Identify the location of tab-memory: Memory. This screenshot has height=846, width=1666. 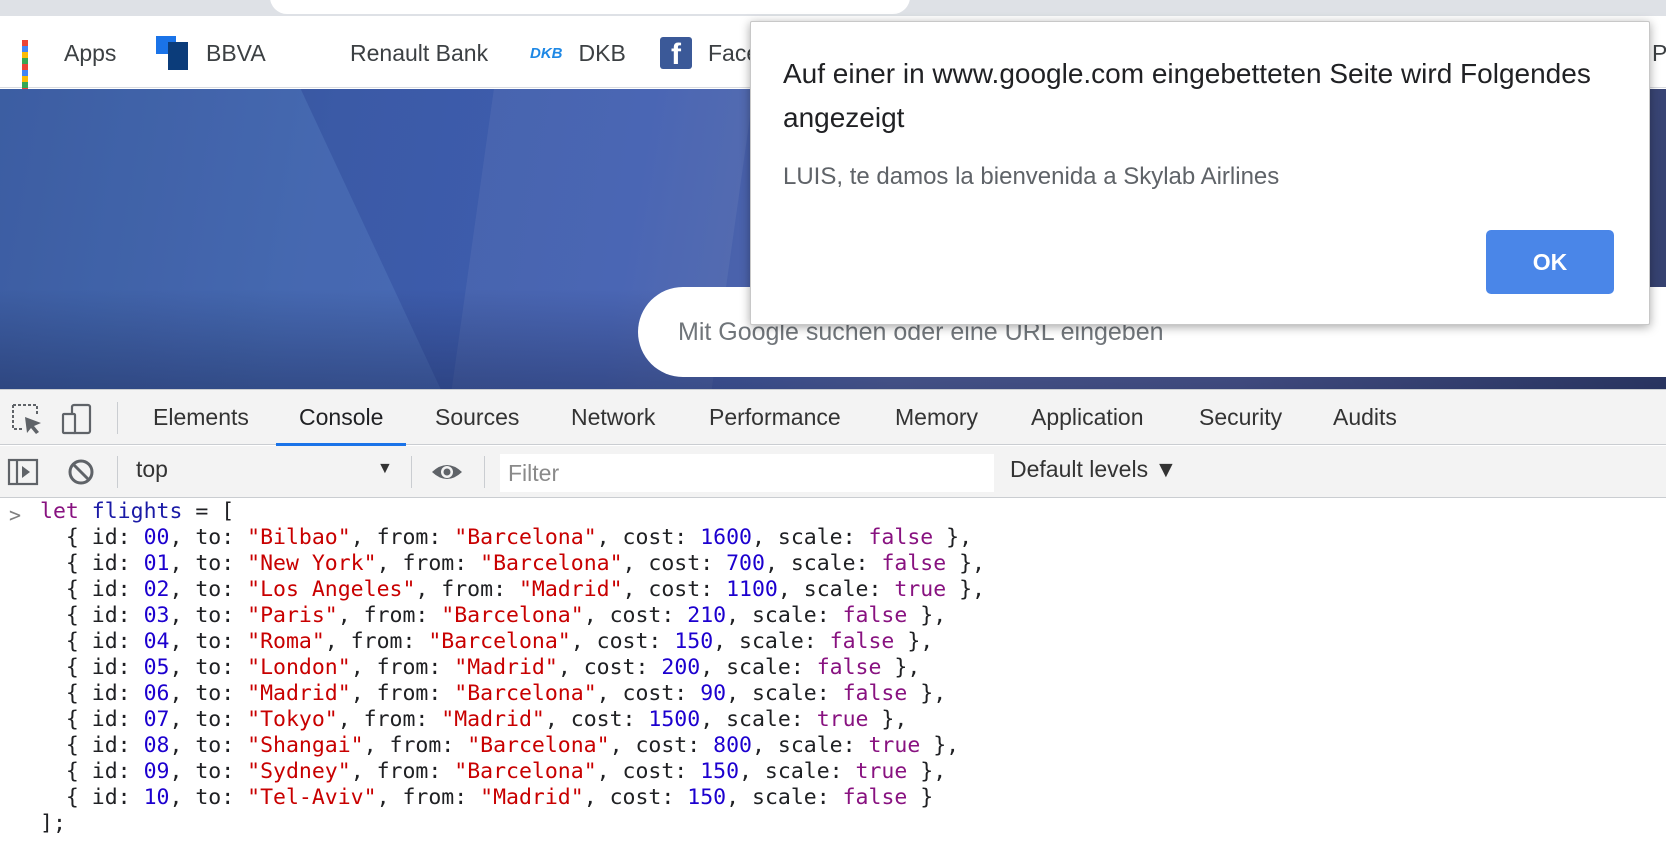
(936, 417).